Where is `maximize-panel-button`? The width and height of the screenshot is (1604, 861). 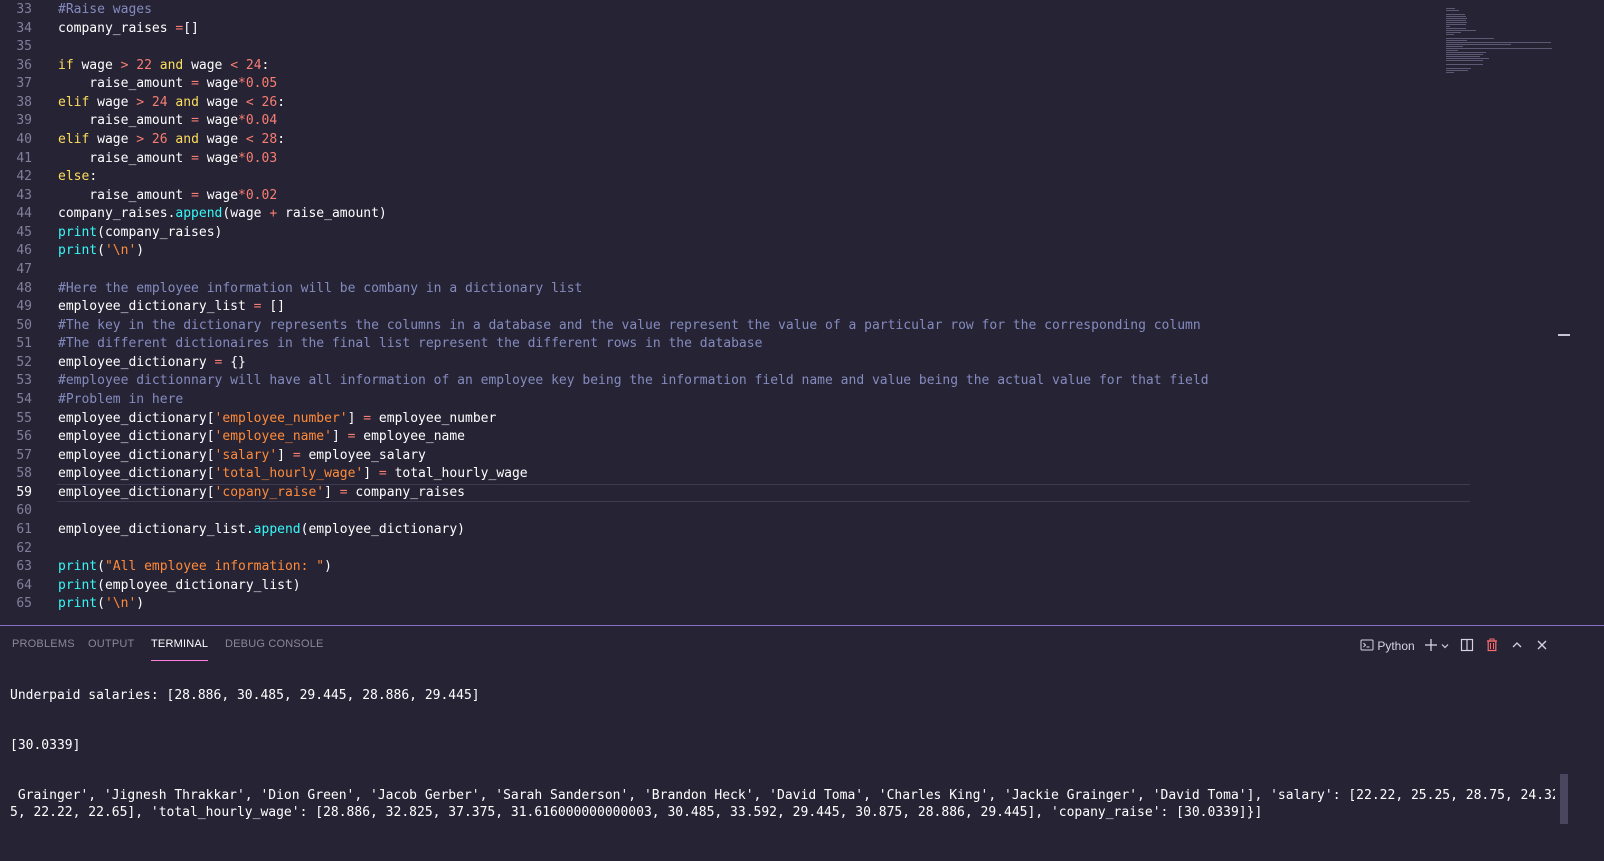 maximize-panel-button is located at coordinates (1517, 646).